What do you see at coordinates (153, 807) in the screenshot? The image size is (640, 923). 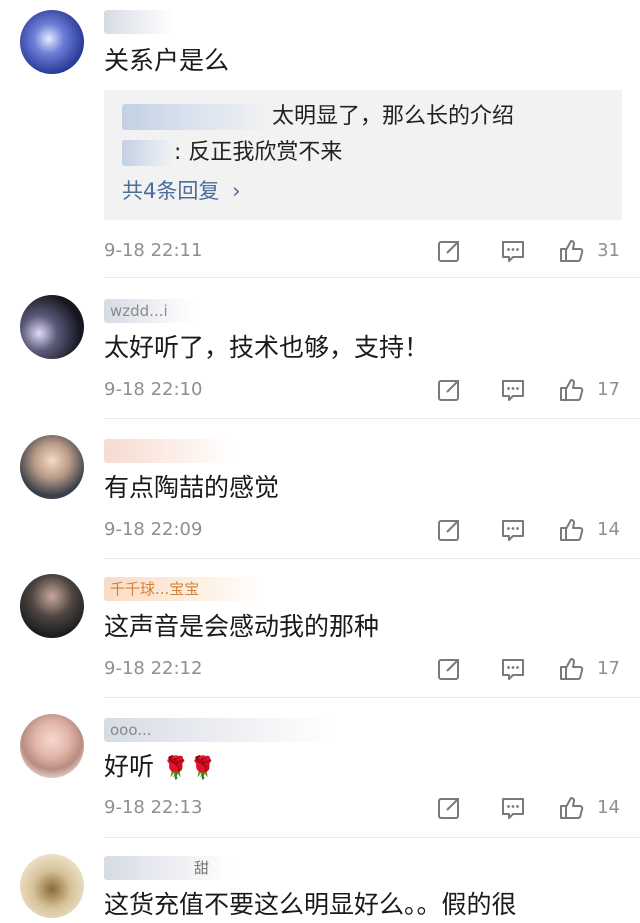 I see `timestamp: 9-18 22:13` at bounding box center [153, 807].